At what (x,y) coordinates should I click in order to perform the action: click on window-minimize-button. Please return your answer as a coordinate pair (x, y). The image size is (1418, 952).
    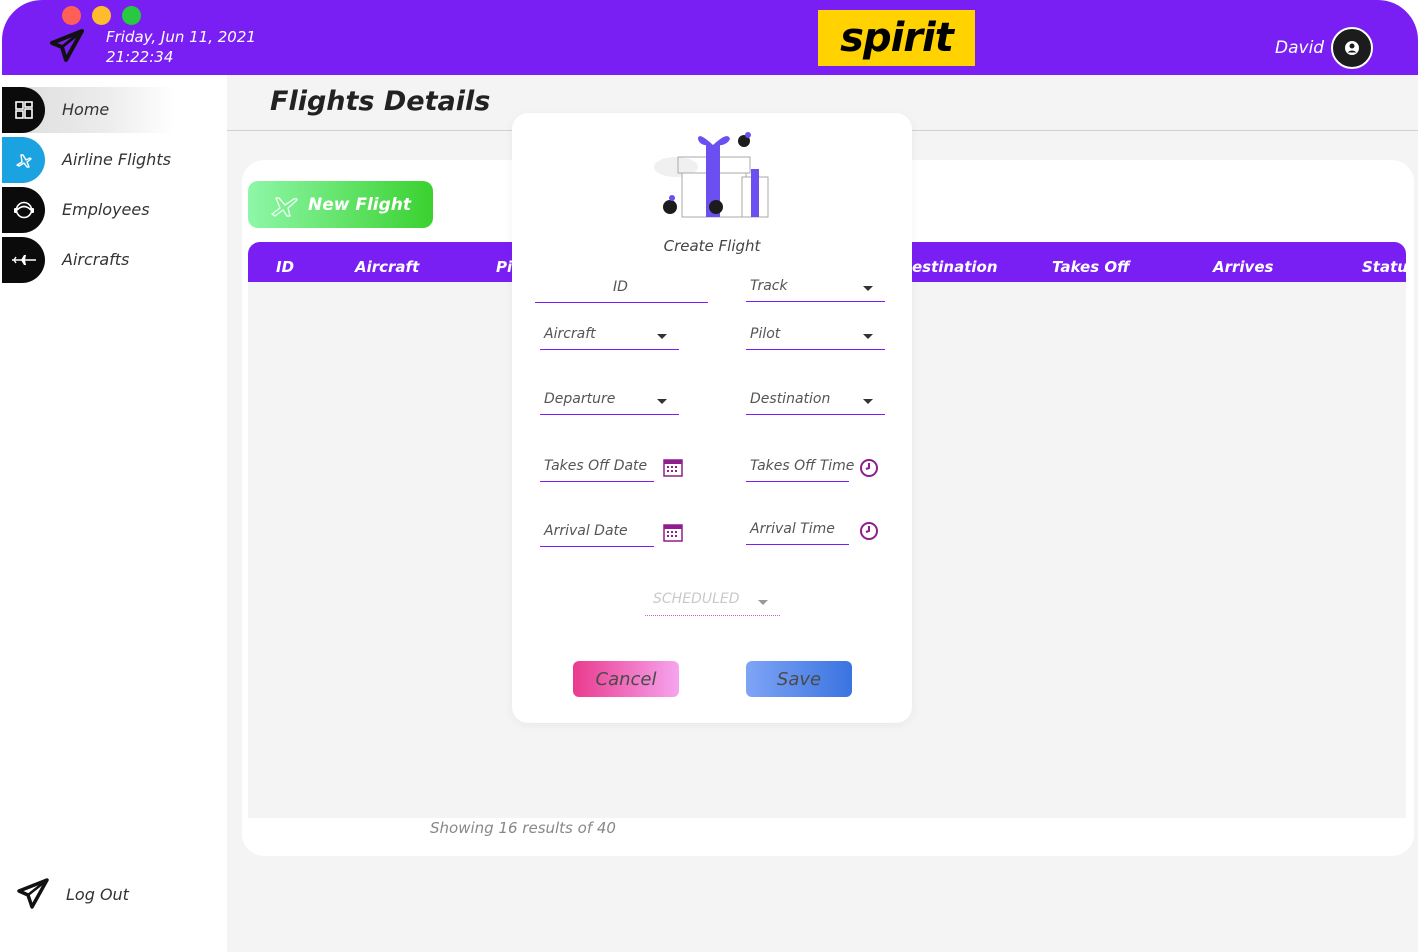
    Looking at the image, I should click on (101, 15).